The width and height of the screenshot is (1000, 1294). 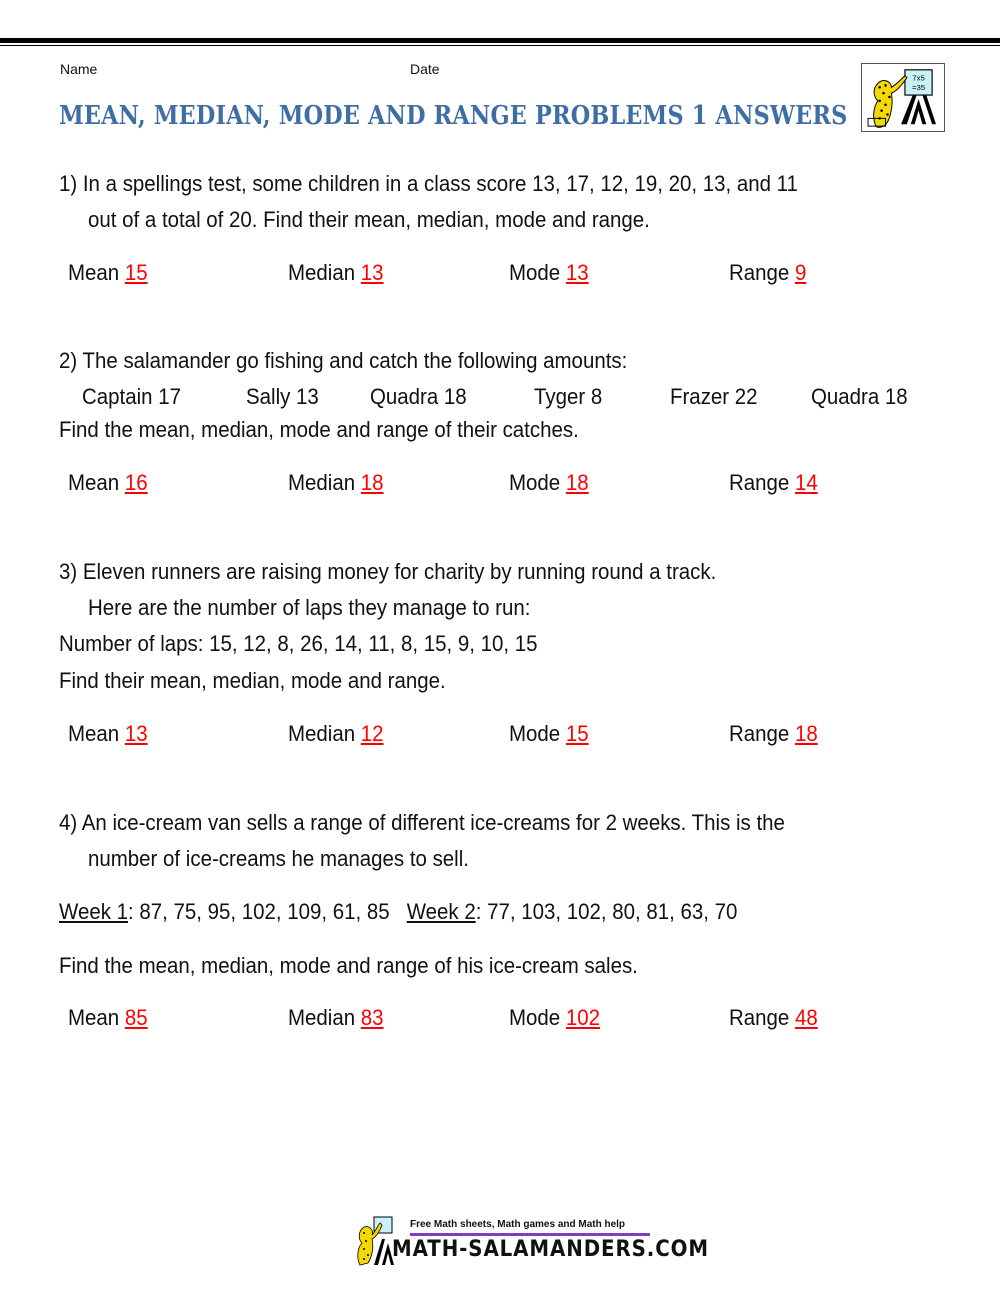 I want to click on mode-answer: Mode 15, so click(x=549, y=734).